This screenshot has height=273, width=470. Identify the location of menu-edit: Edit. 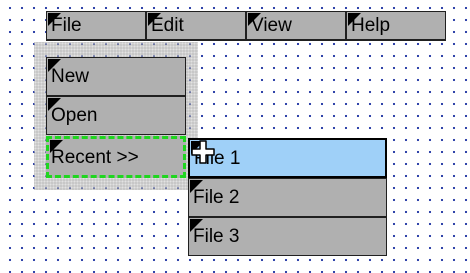
(196, 26).